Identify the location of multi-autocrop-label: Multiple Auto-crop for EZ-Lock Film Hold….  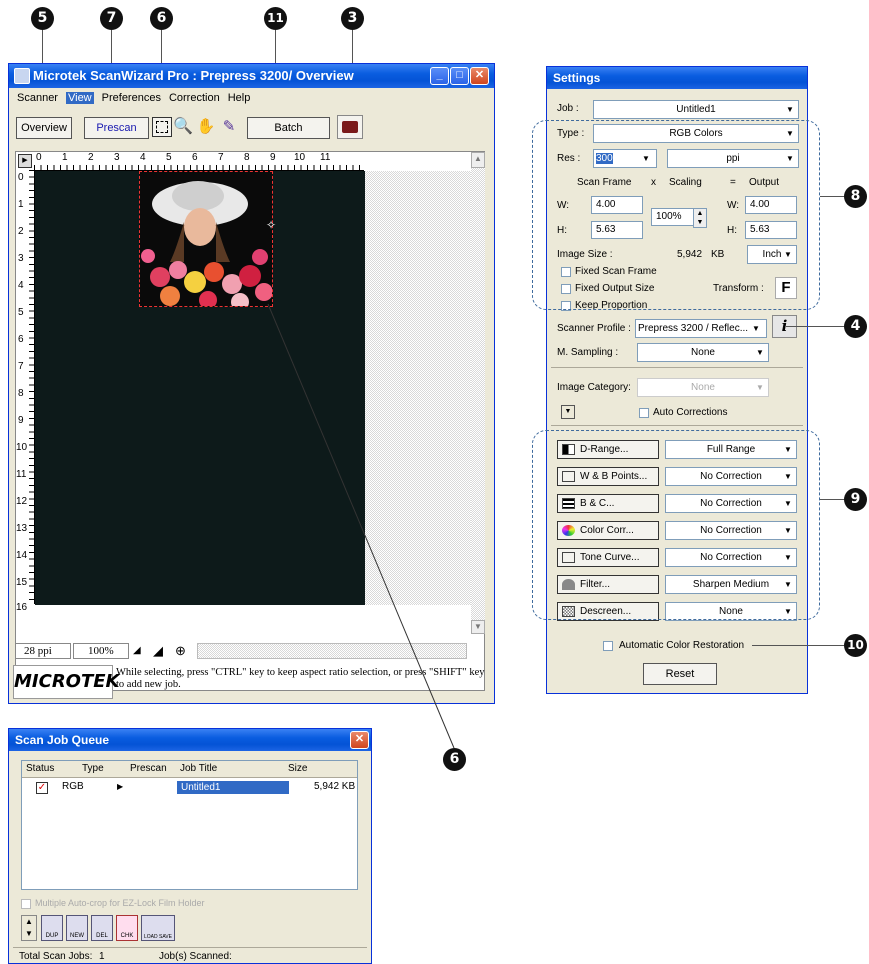
(120, 903).